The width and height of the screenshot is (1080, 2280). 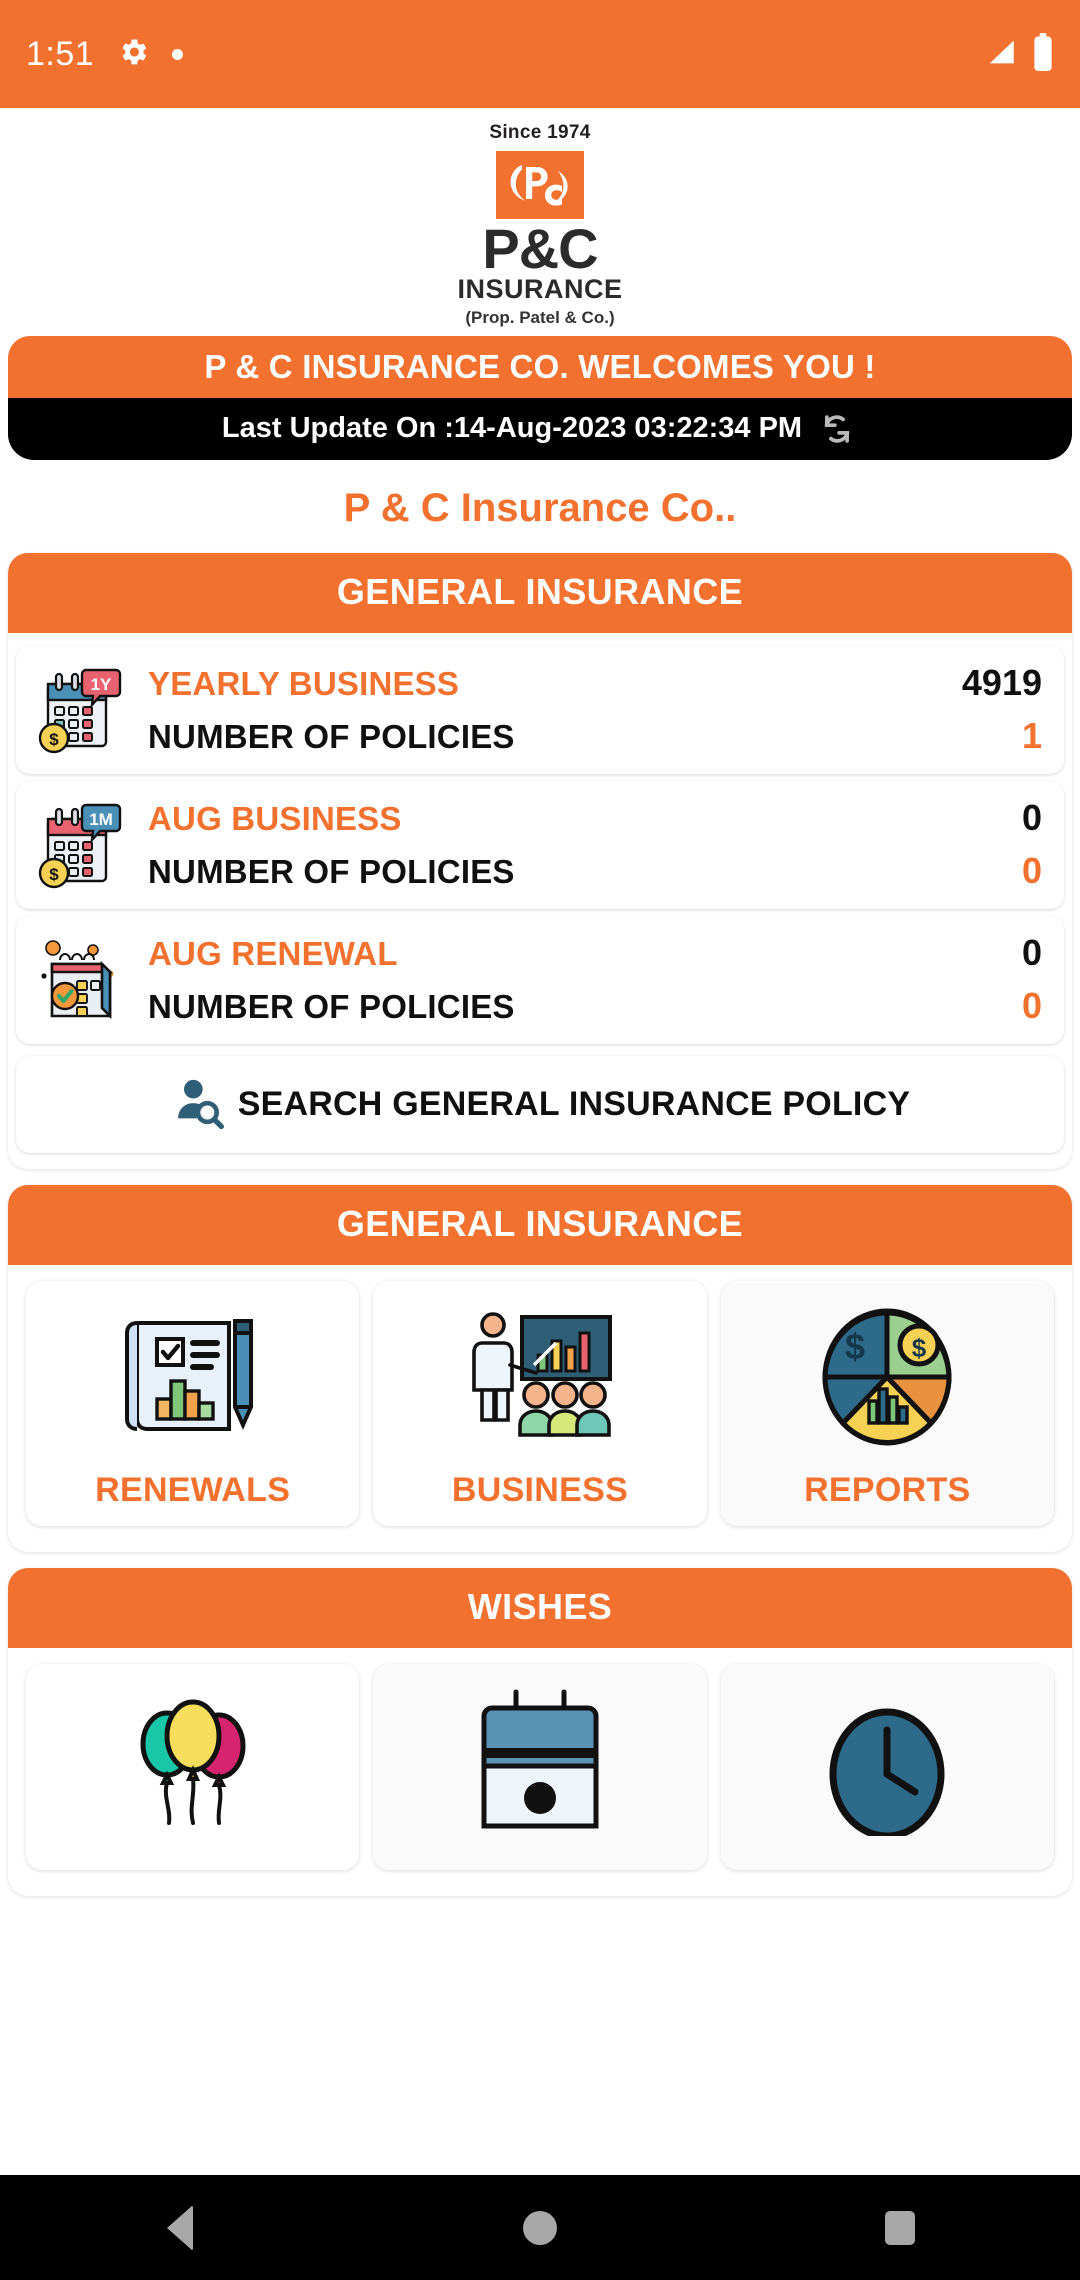 I want to click on calendar-check-icon, so click(x=82, y=980).